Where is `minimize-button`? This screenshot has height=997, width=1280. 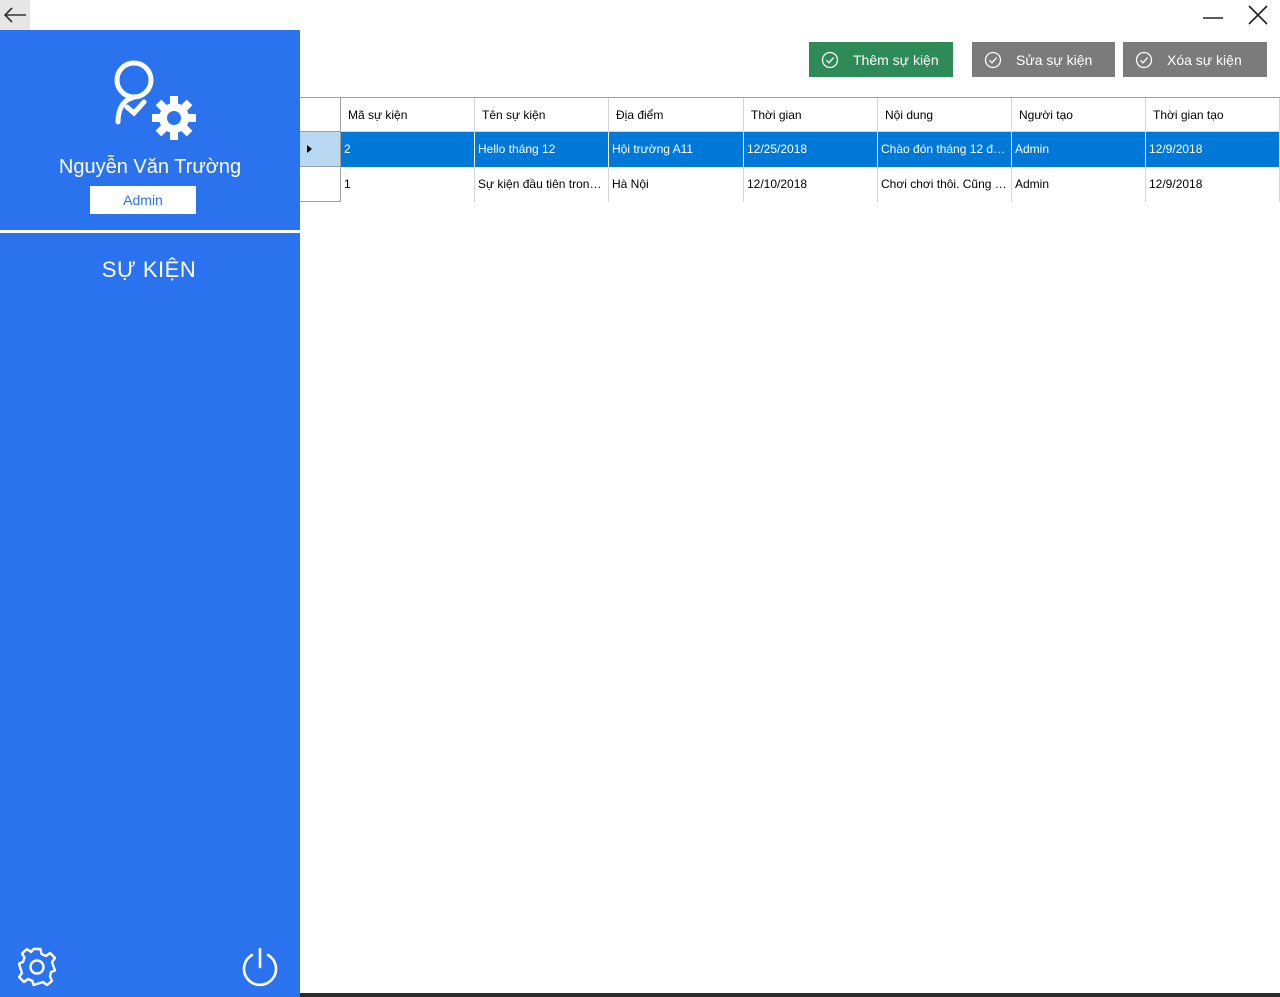
minimize-button is located at coordinates (1213, 15).